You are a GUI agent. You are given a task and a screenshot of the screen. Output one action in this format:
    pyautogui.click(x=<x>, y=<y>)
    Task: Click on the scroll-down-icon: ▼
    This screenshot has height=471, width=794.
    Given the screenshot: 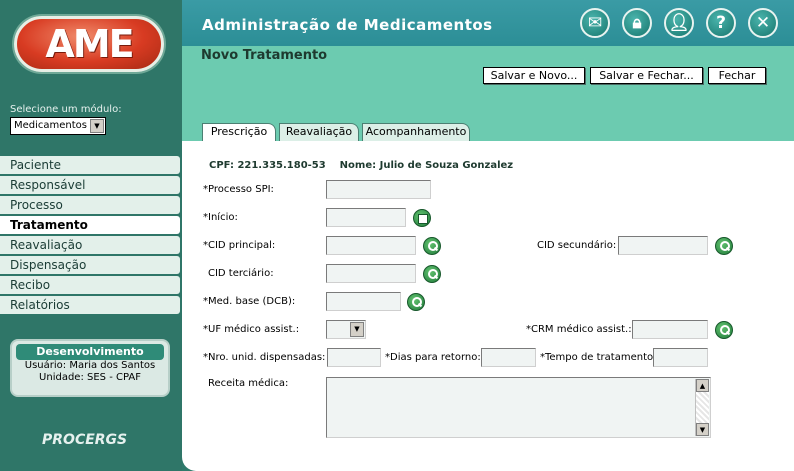 What is the action you would take?
    pyautogui.click(x=702, y=429)
    